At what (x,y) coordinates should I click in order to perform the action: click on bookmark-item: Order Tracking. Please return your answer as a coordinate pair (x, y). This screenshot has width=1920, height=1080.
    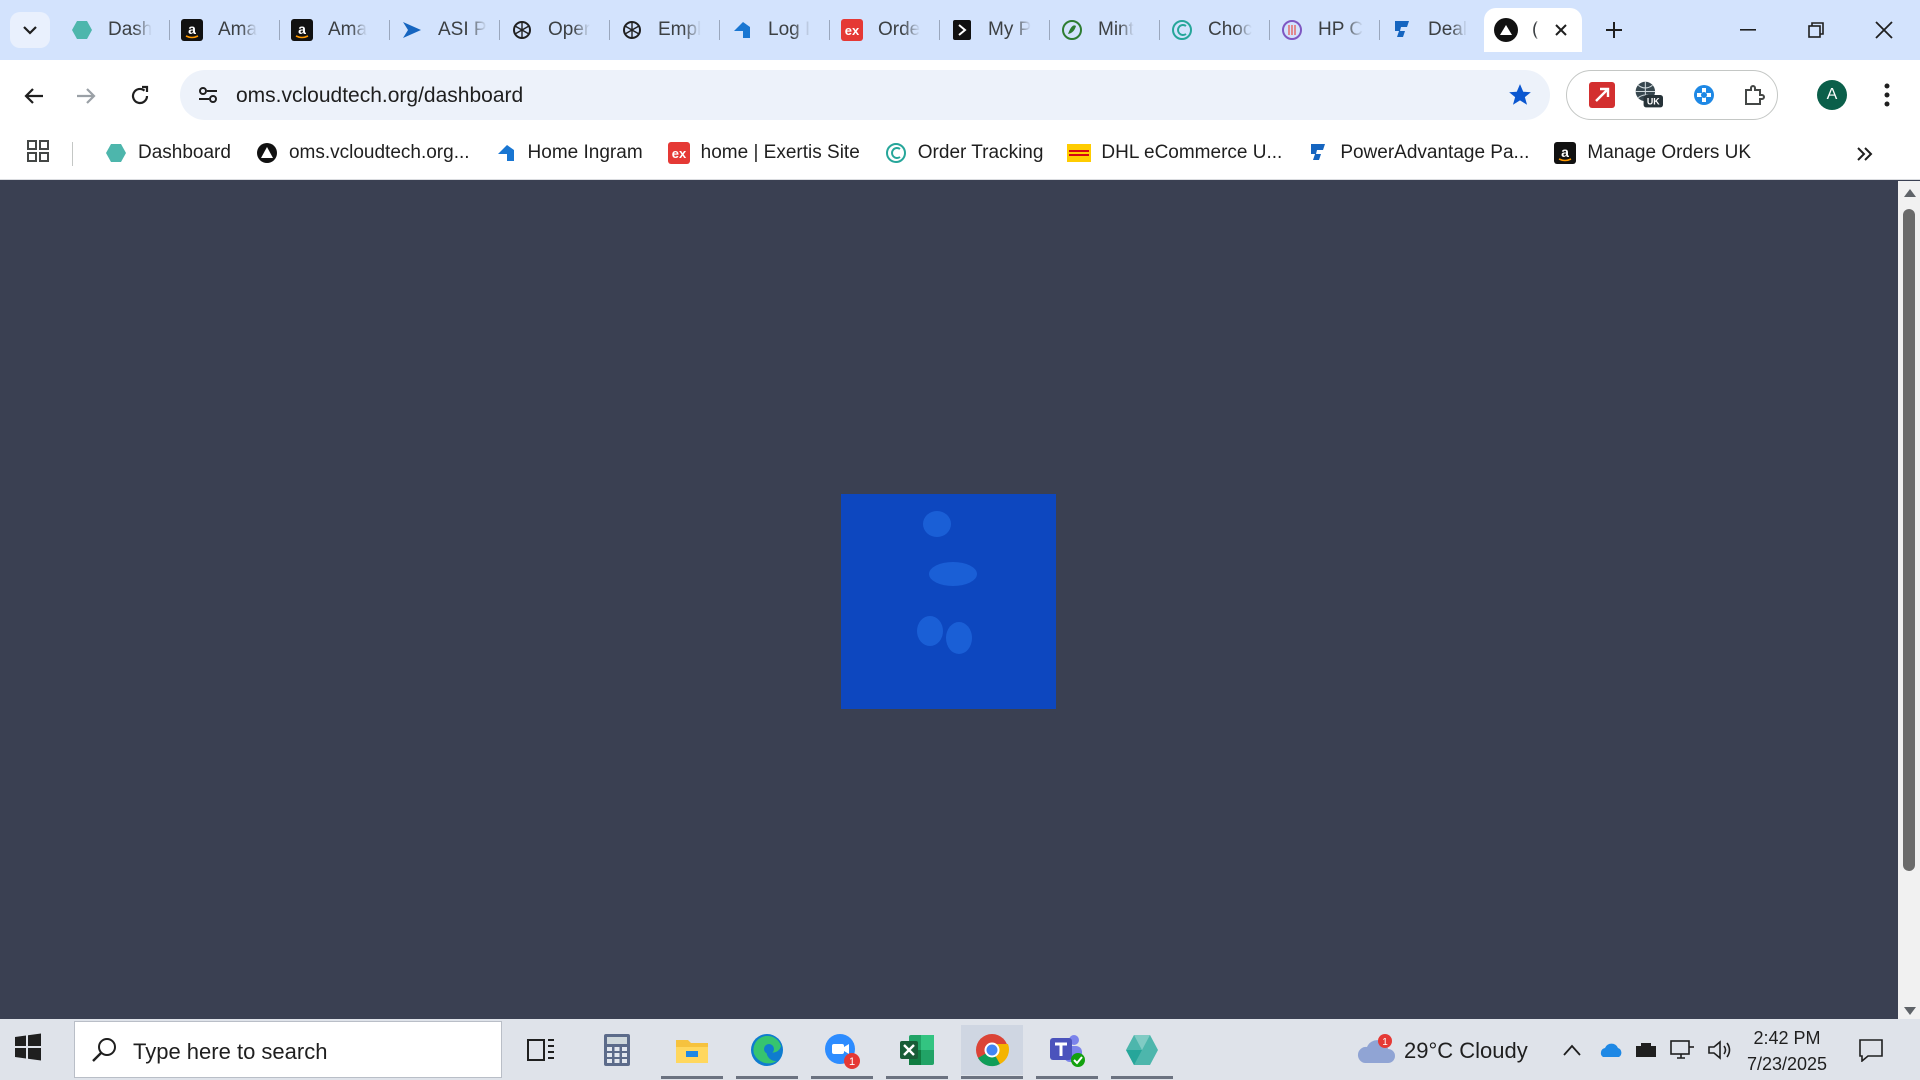
    Looking at the image, I should click on (964, 153).